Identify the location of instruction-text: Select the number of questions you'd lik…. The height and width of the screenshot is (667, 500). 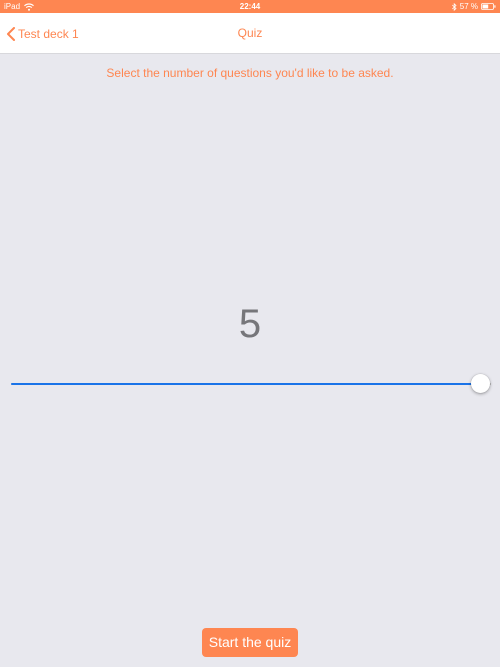
(250, 73).